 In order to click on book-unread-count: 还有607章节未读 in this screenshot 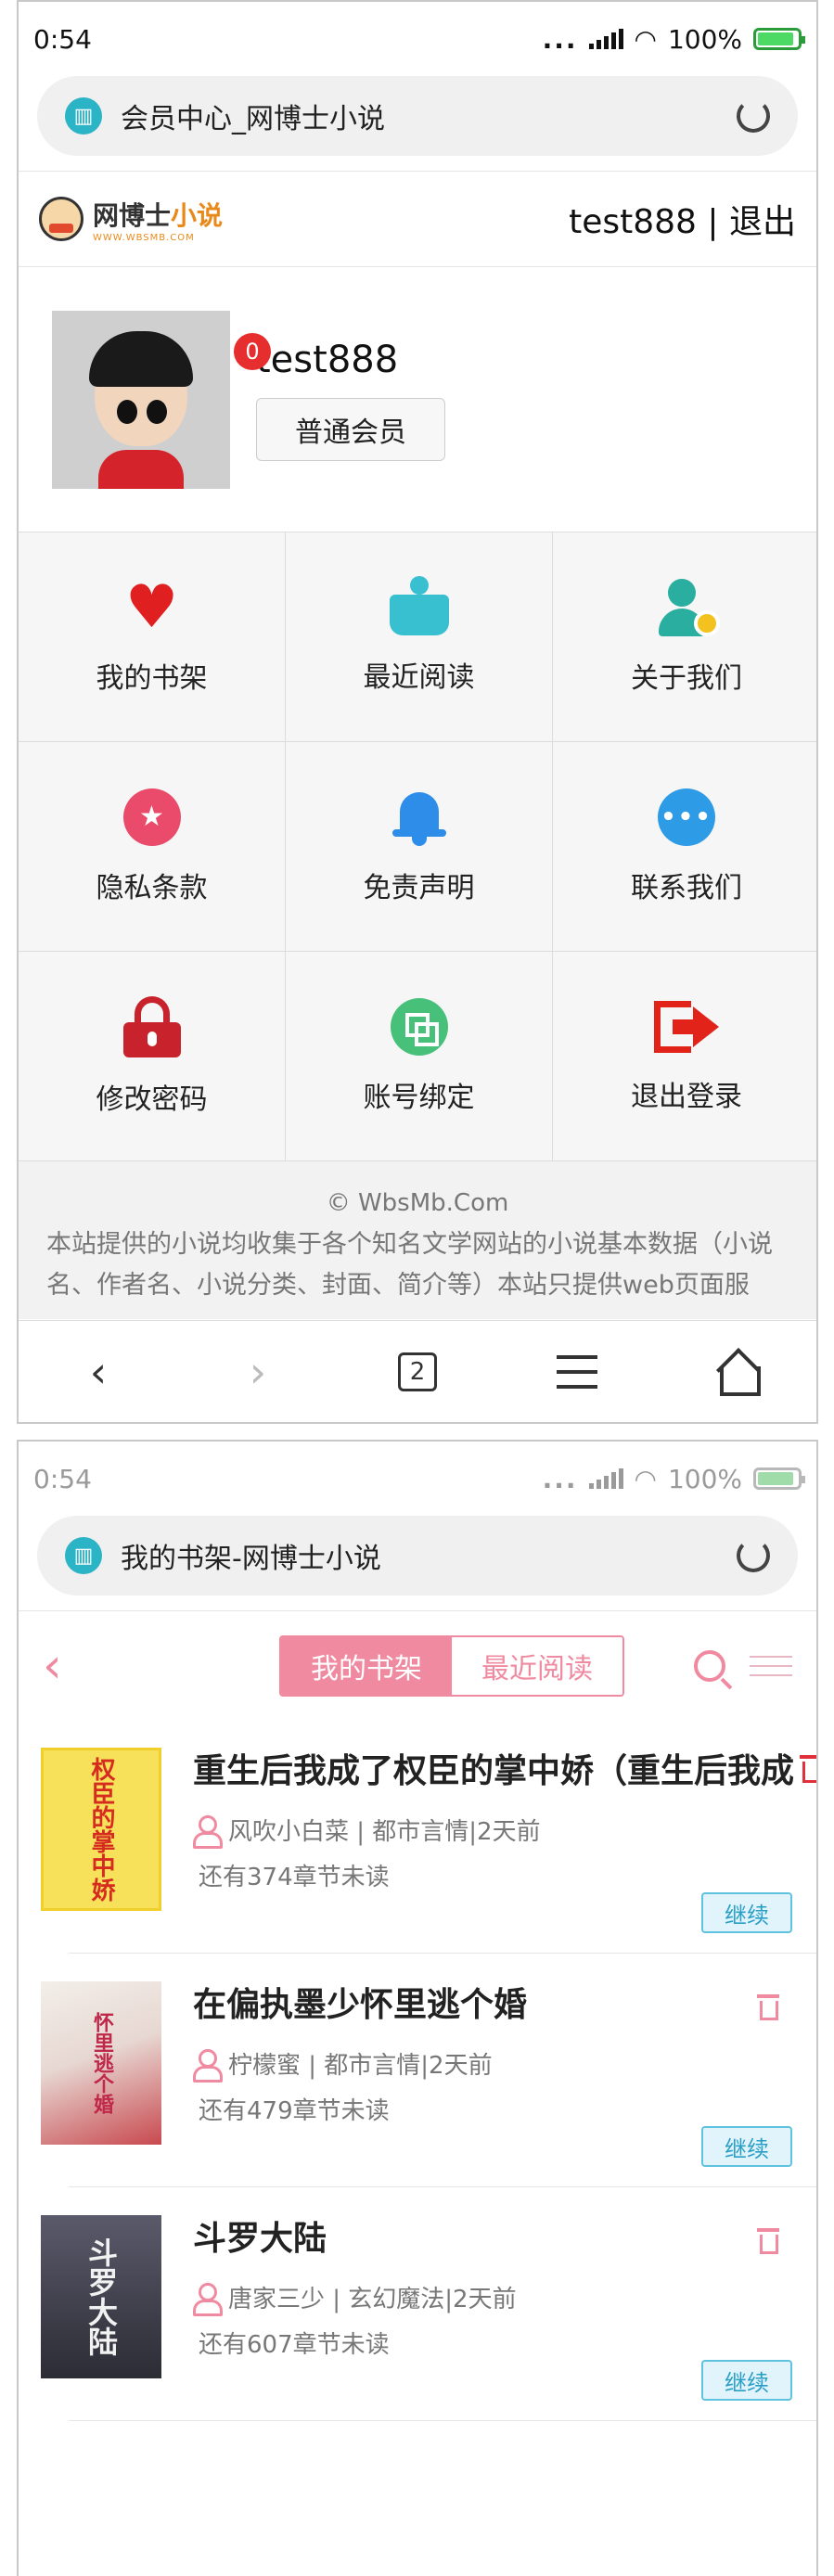, I will do `click(294, 2345)`.